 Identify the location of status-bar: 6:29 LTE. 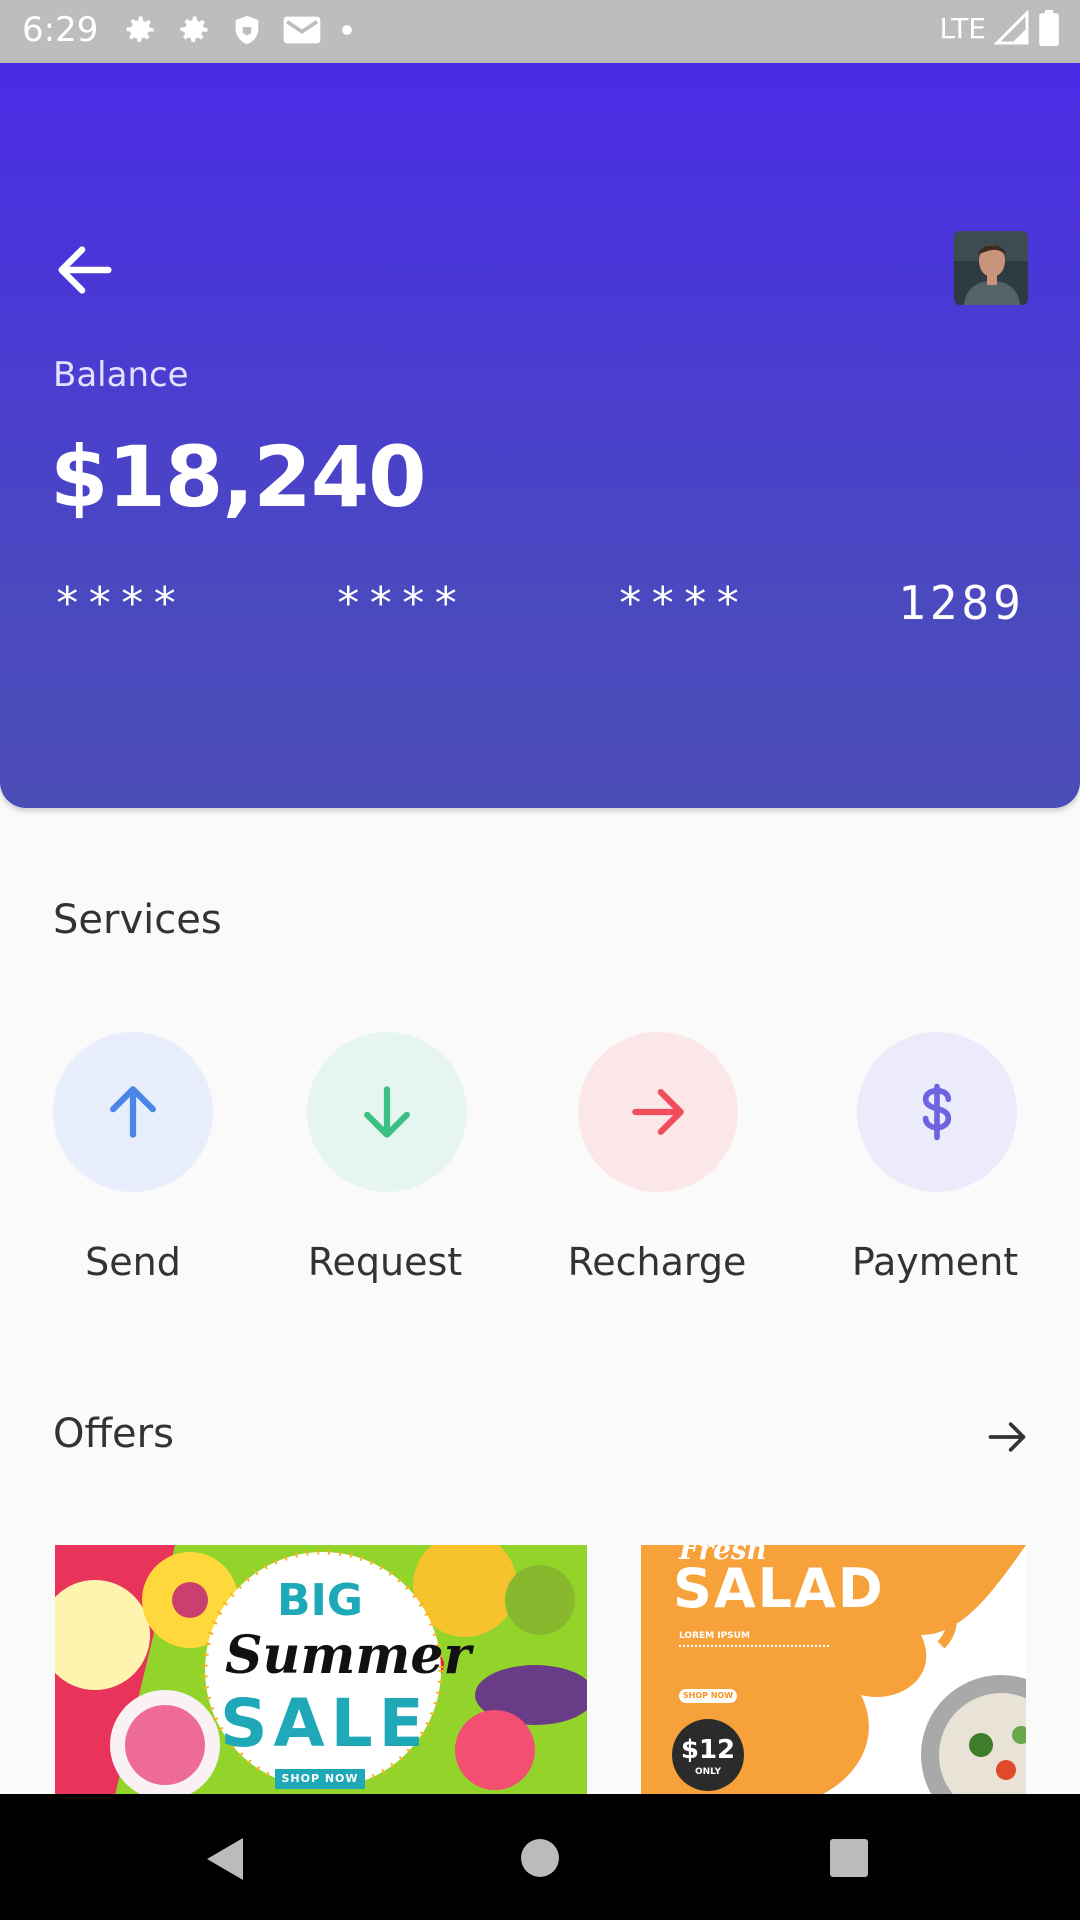
(540, 31).